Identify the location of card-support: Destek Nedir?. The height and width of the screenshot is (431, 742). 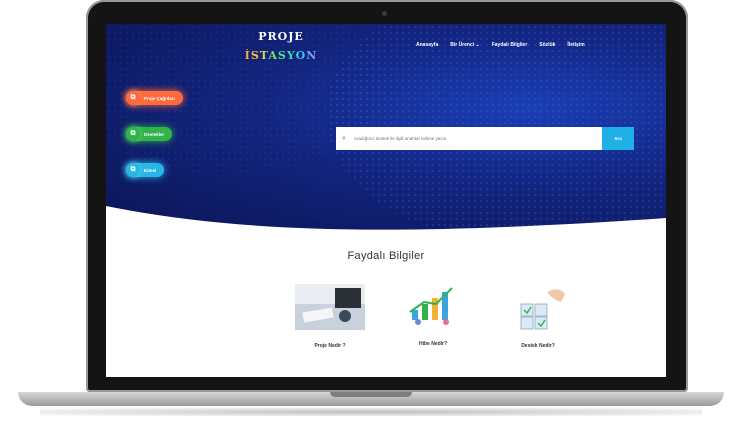
(538, 316).